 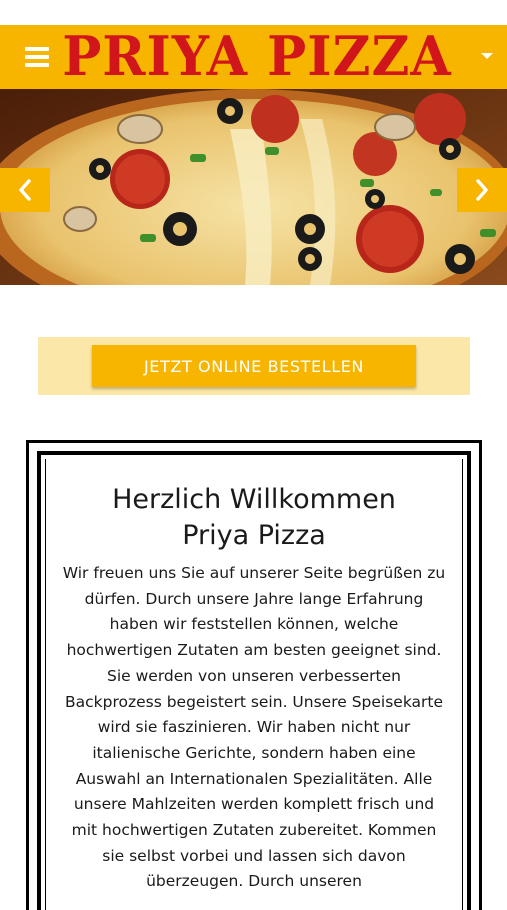 What do you see at coordinates (257, 57) in the screenshot?
I see `site-logo: PRIYA PIZZA` at bounding box center [257, 57].